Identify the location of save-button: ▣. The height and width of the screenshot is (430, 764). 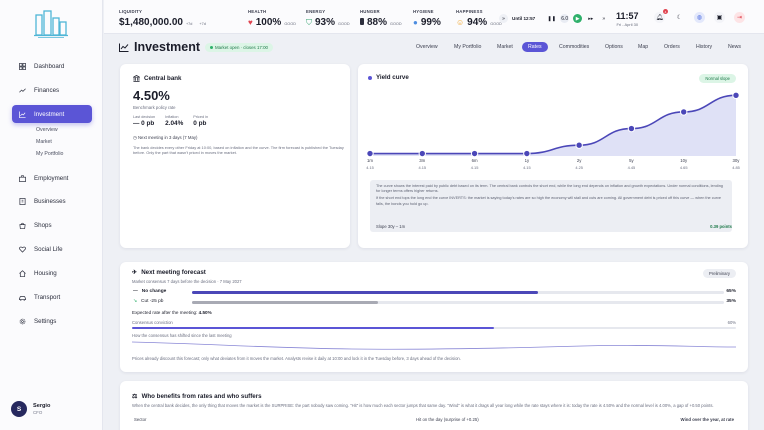
(719, 17).